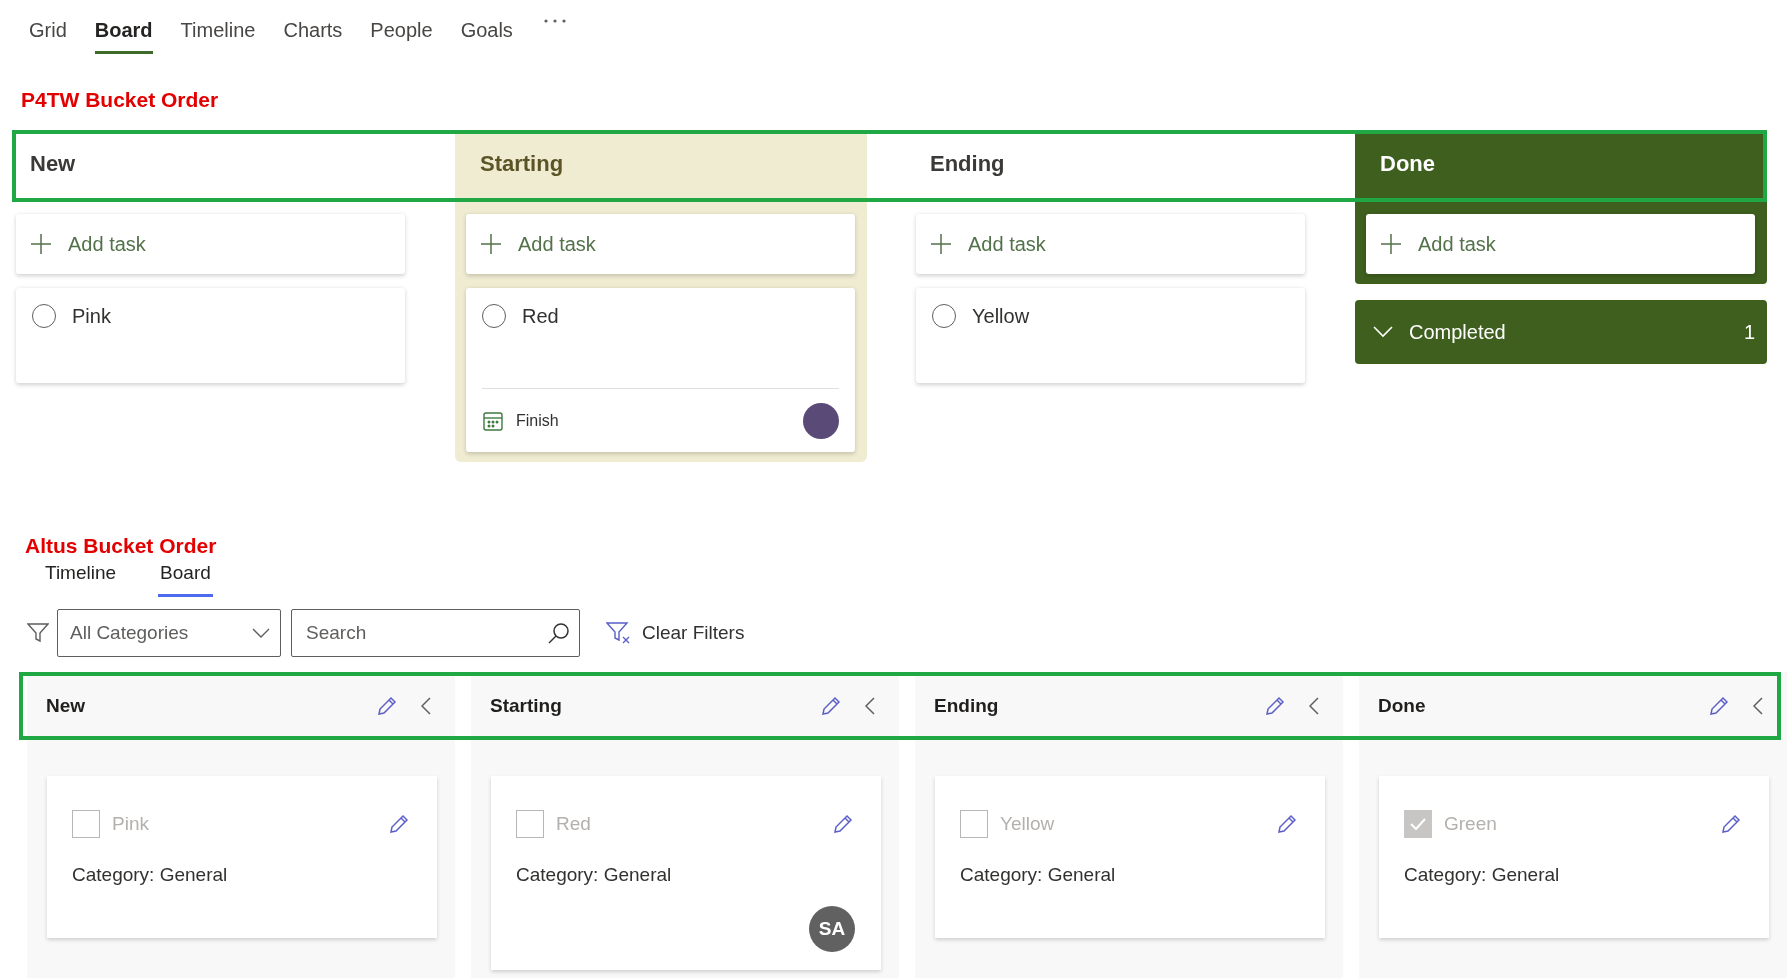  I want to click on clear-filters-button: Clear Filters, so click(675, 633).